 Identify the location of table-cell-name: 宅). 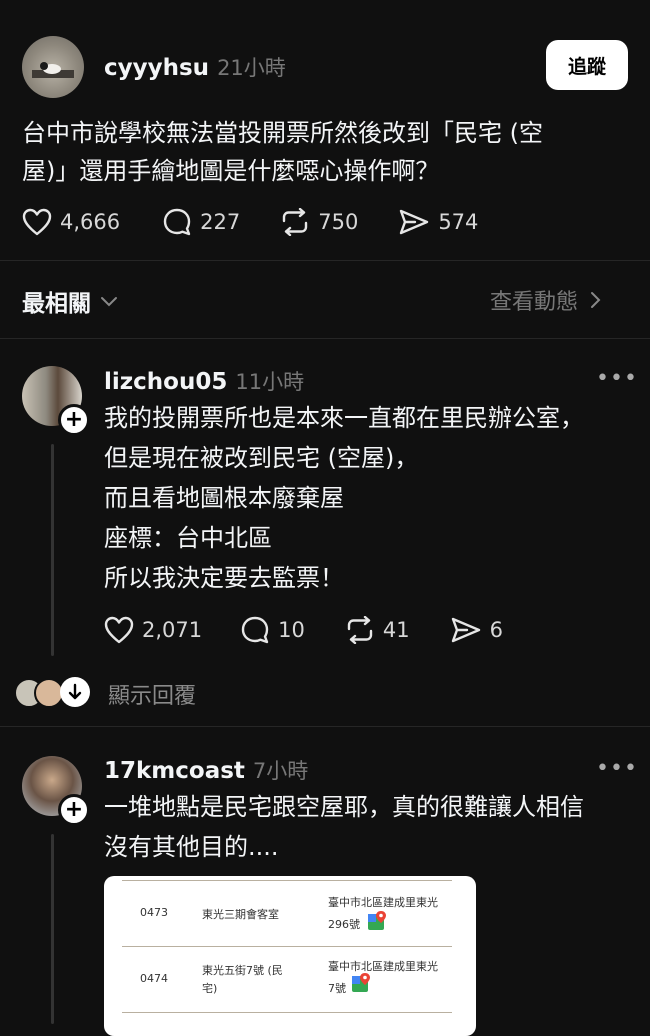
(210, 988).